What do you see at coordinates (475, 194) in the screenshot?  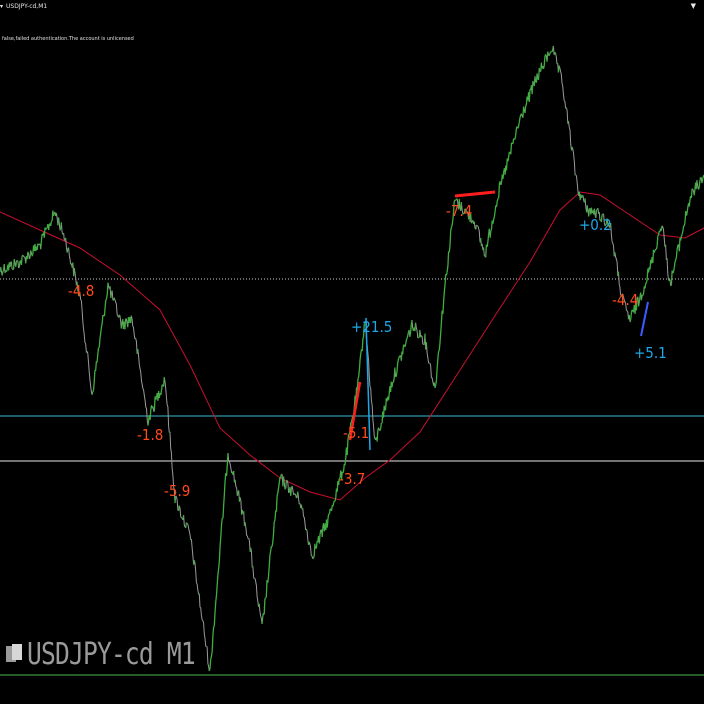 I see `trade-line-loss` at bounding box center [475, 194].